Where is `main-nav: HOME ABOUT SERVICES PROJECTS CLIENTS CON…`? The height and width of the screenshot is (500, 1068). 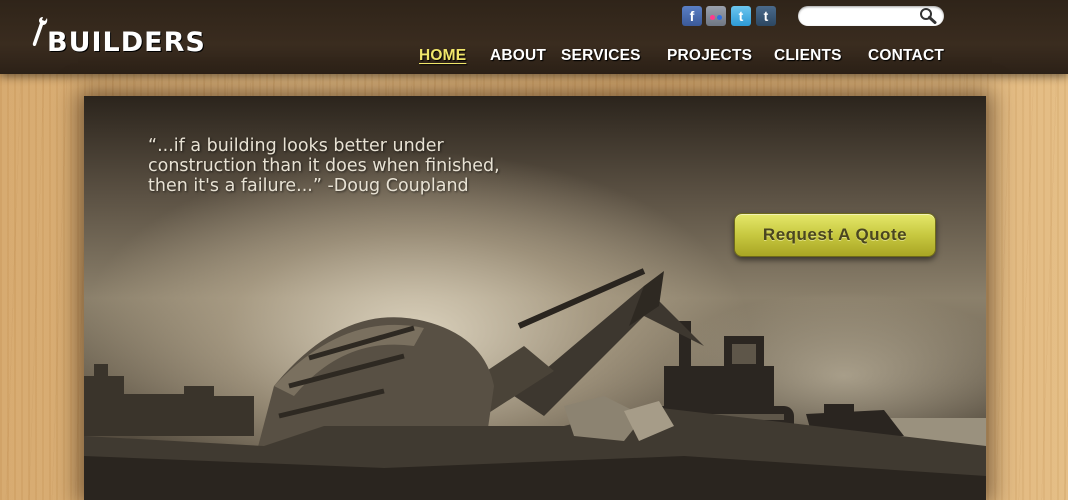 main-nav: HOME ABOUT SERVICES PROJECTS CLIENTS CON… is located at coordinates (534, 57).